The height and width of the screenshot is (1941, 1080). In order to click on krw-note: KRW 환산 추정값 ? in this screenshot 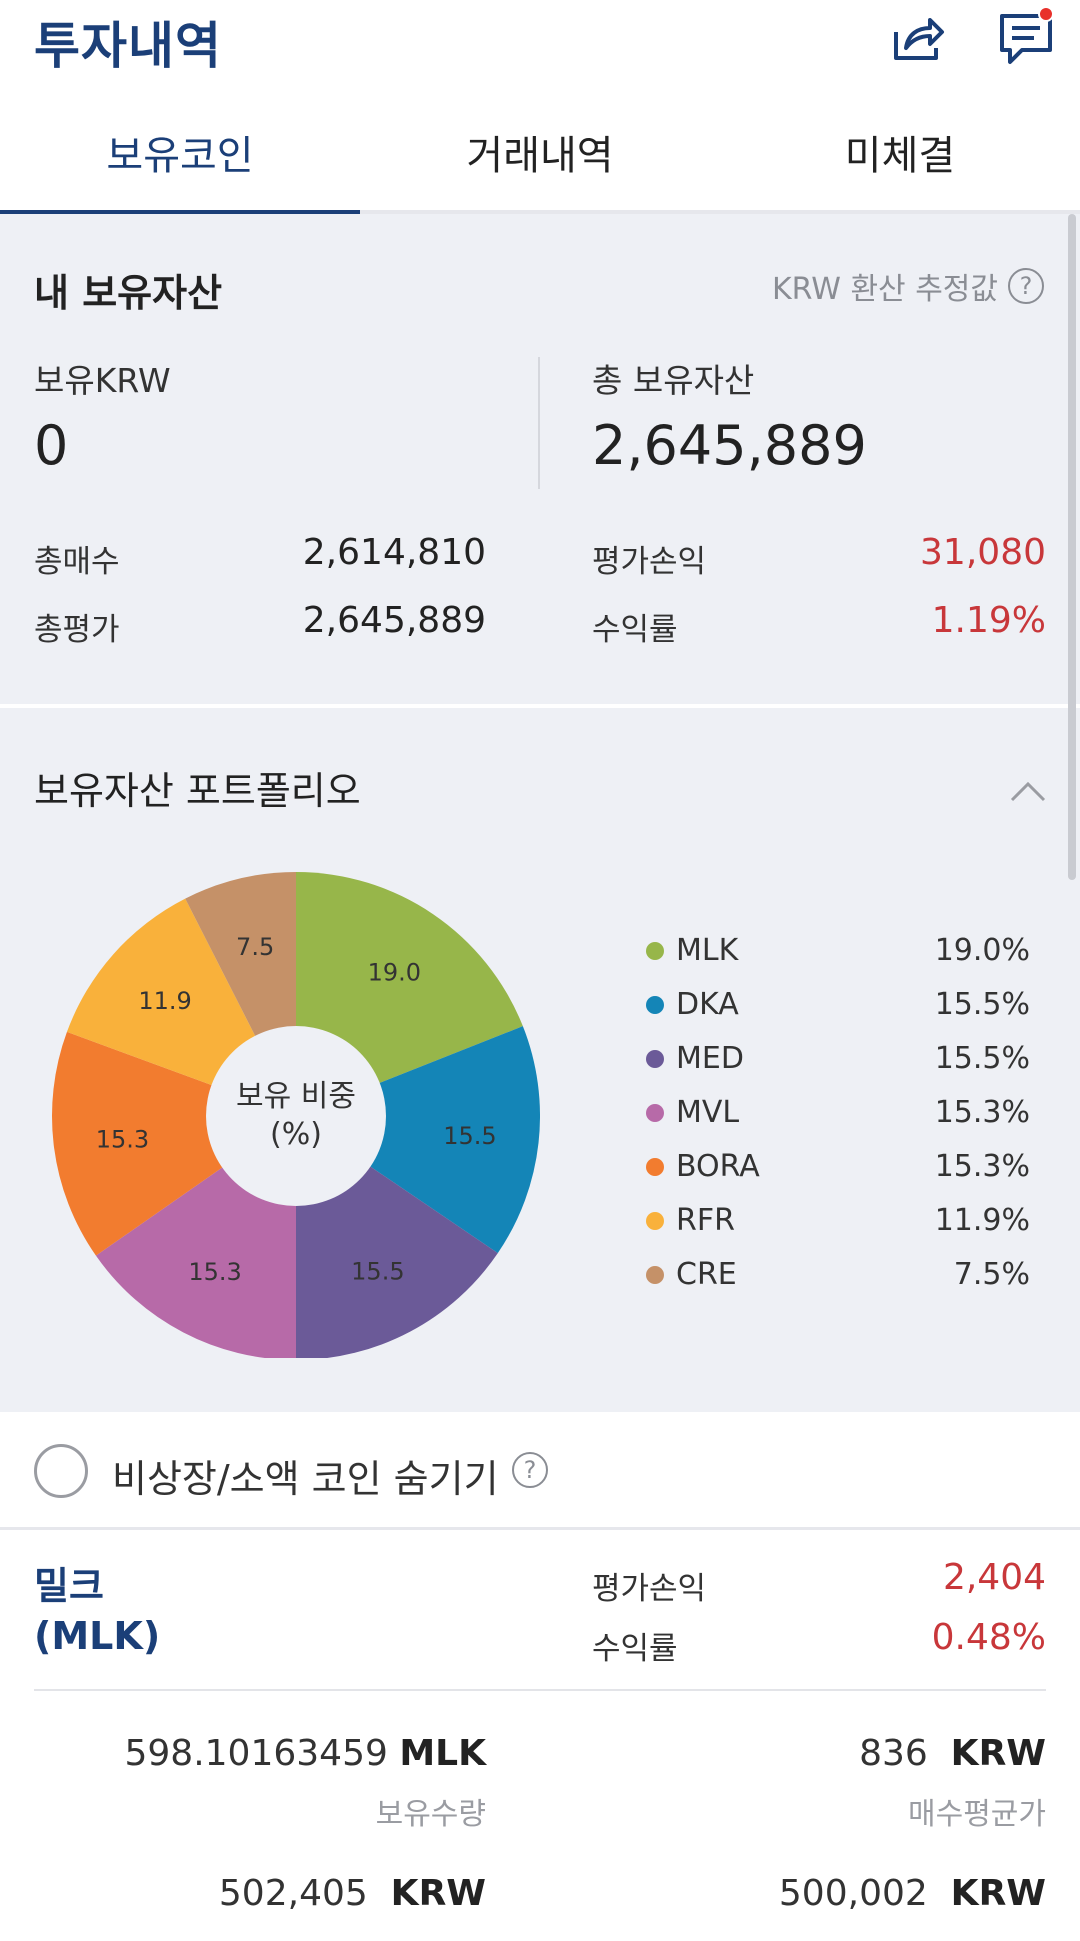, I will do `click(908, 286)`.